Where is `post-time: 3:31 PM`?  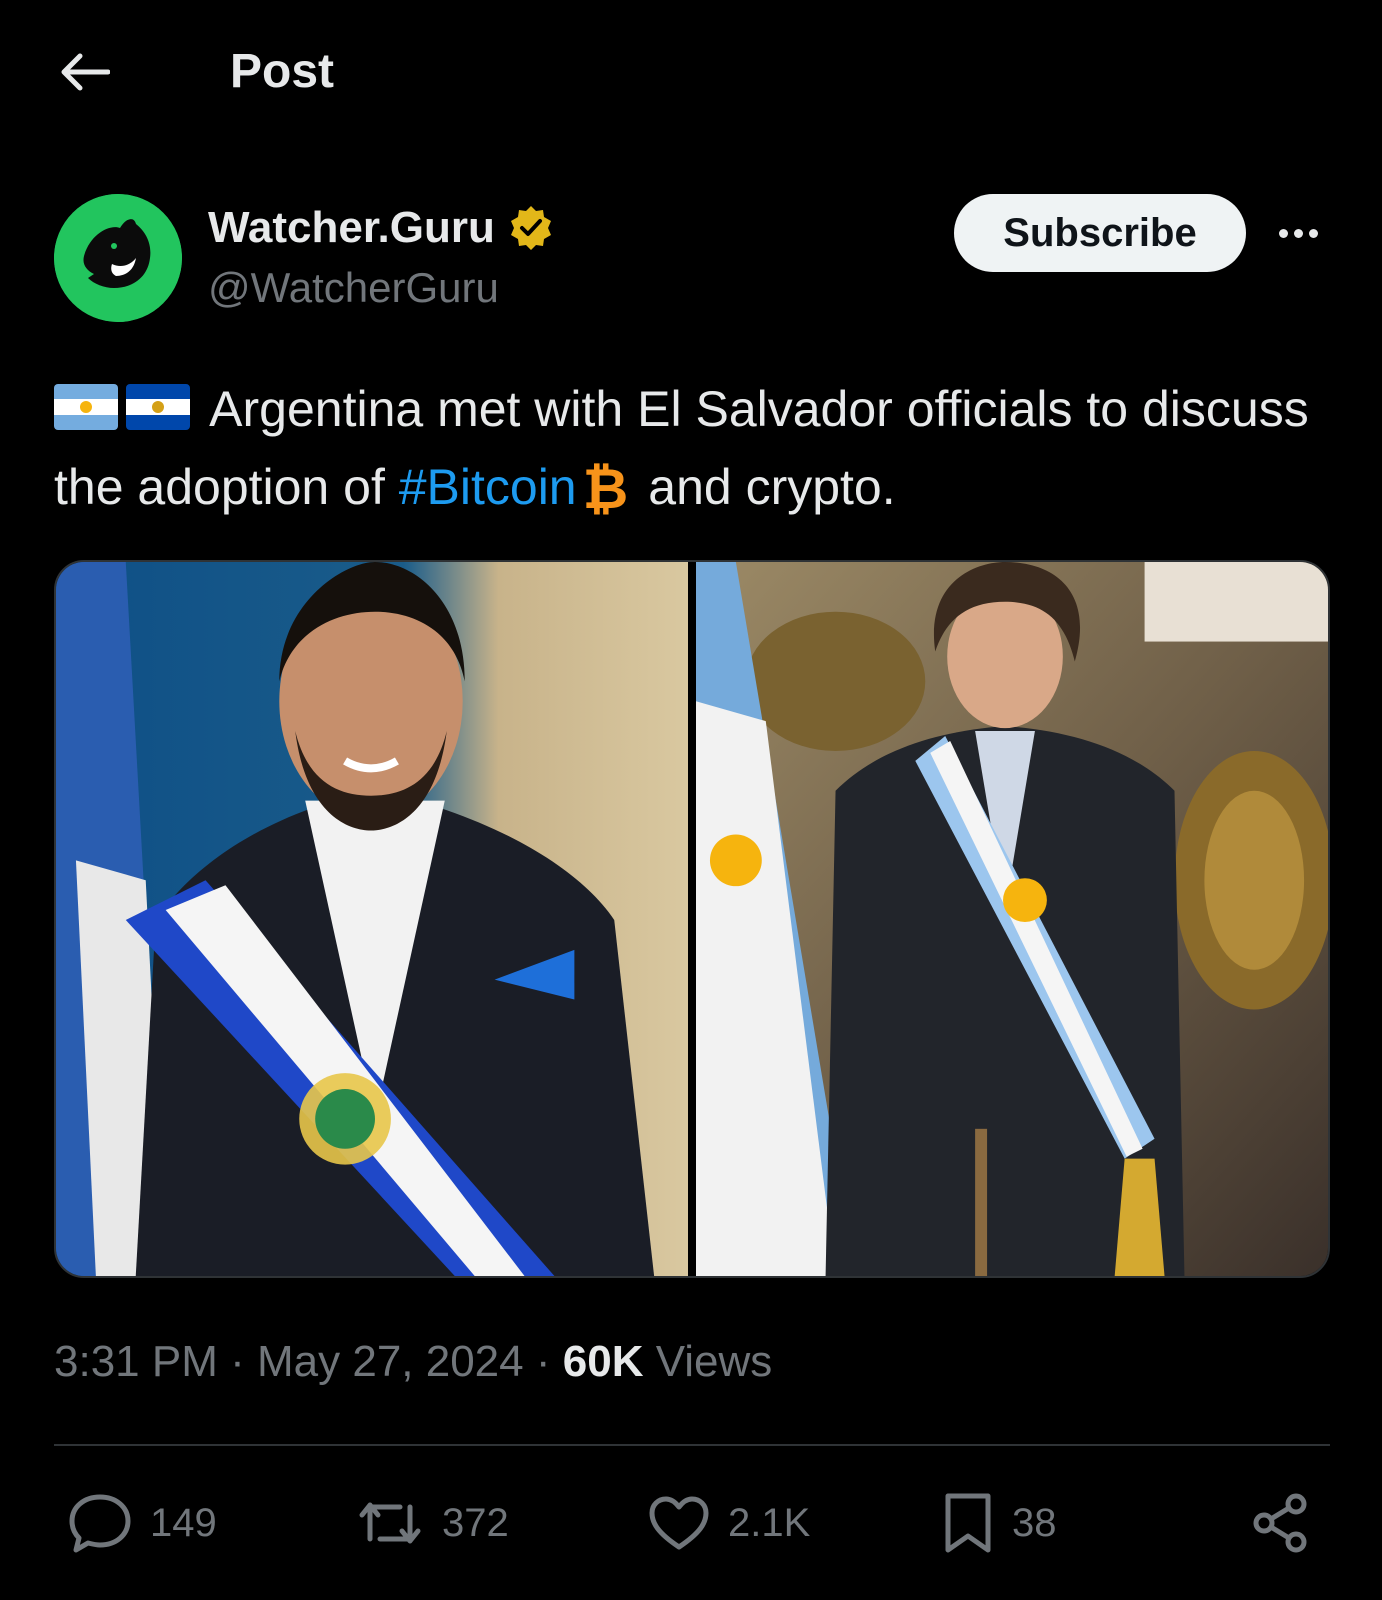 post-time: 3:31 PM is located at coordinates (136, 1361).